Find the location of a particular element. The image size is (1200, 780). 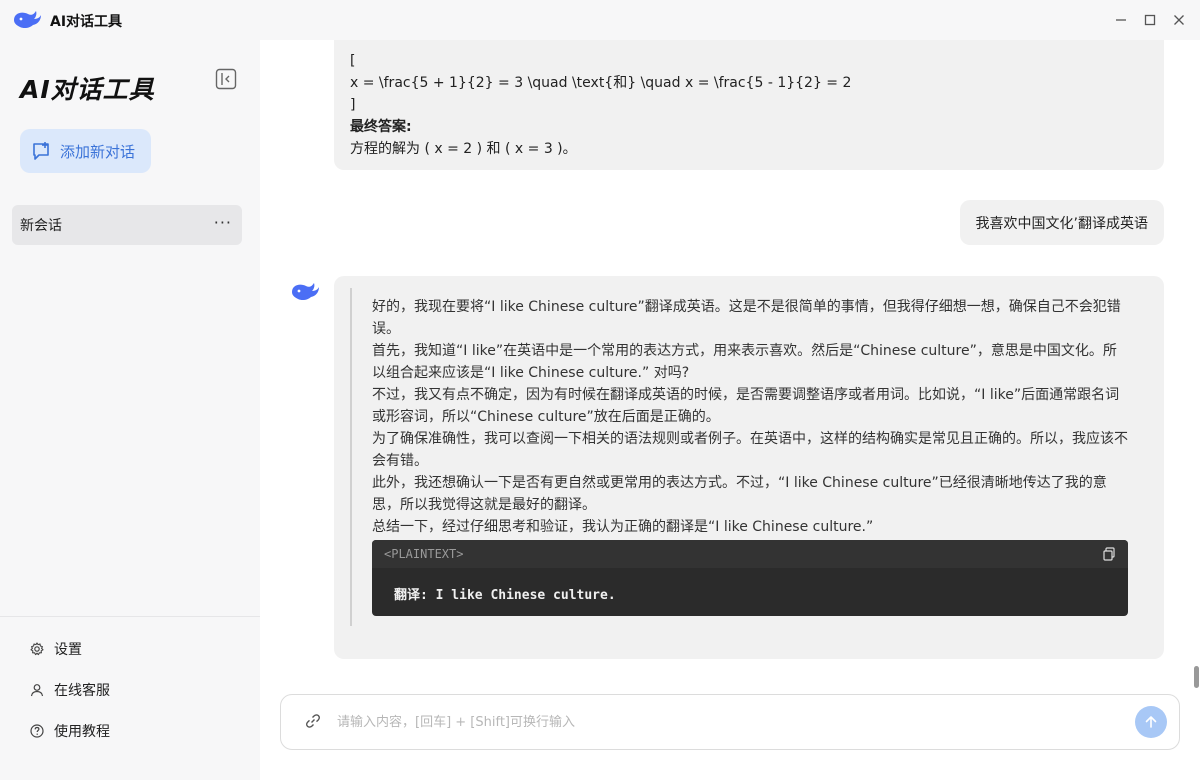

tutorial-label: 使用教程 is located at coordinates (82, 732).